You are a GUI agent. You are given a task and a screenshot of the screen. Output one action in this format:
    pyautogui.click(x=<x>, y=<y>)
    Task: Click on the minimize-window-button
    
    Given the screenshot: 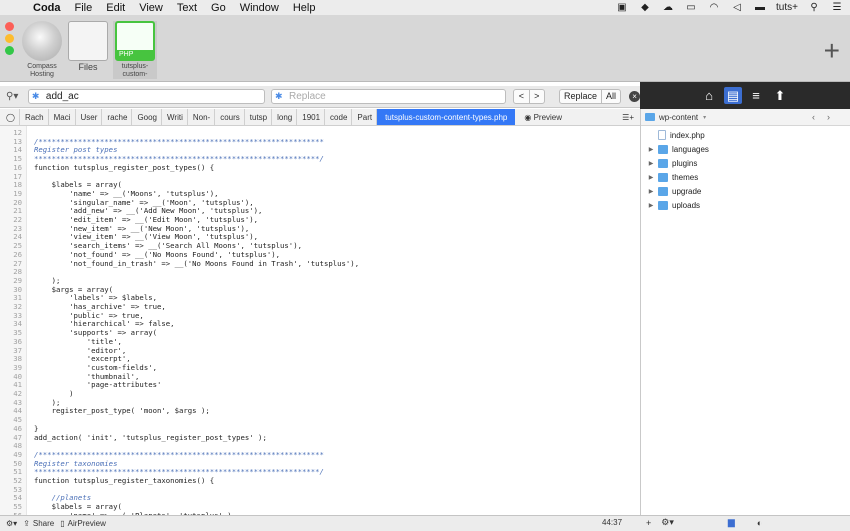 What is the action you would take?
    pyautogui.click(x=9, y=38)
    